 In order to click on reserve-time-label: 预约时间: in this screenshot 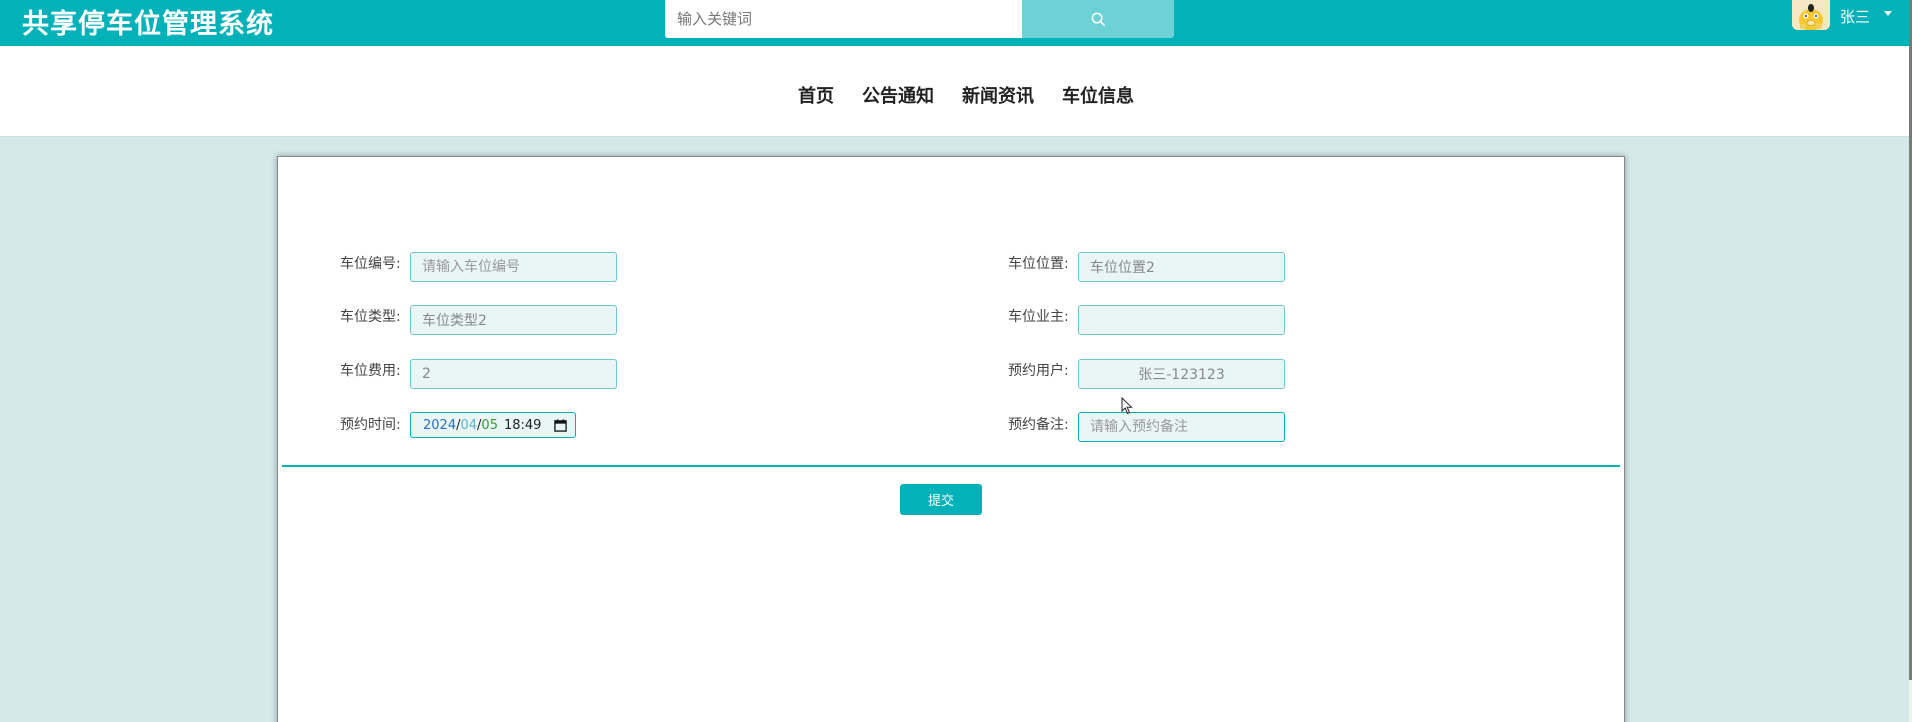, I will do `click(370, 425)`.